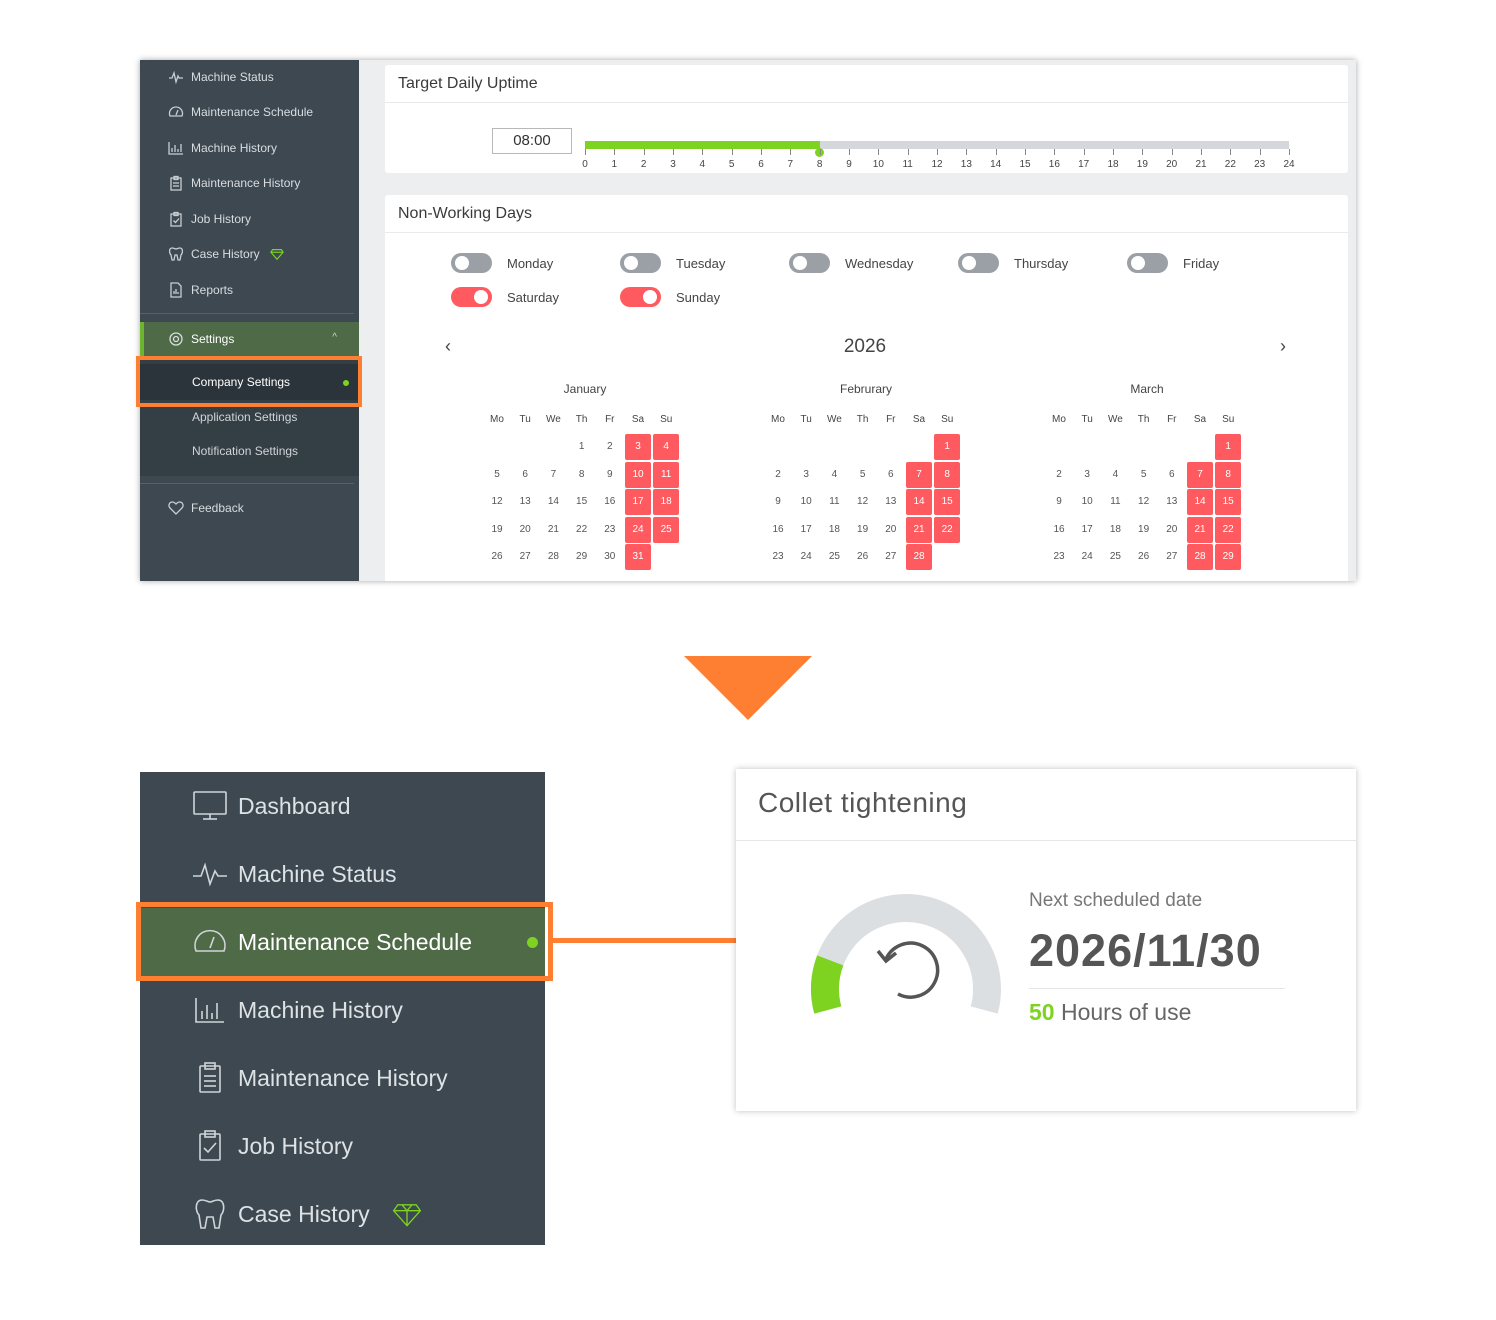 The image size is (1496, 1320). I want to click on submenu-item-notification-settings: Notification Settings, so click(245, 451).